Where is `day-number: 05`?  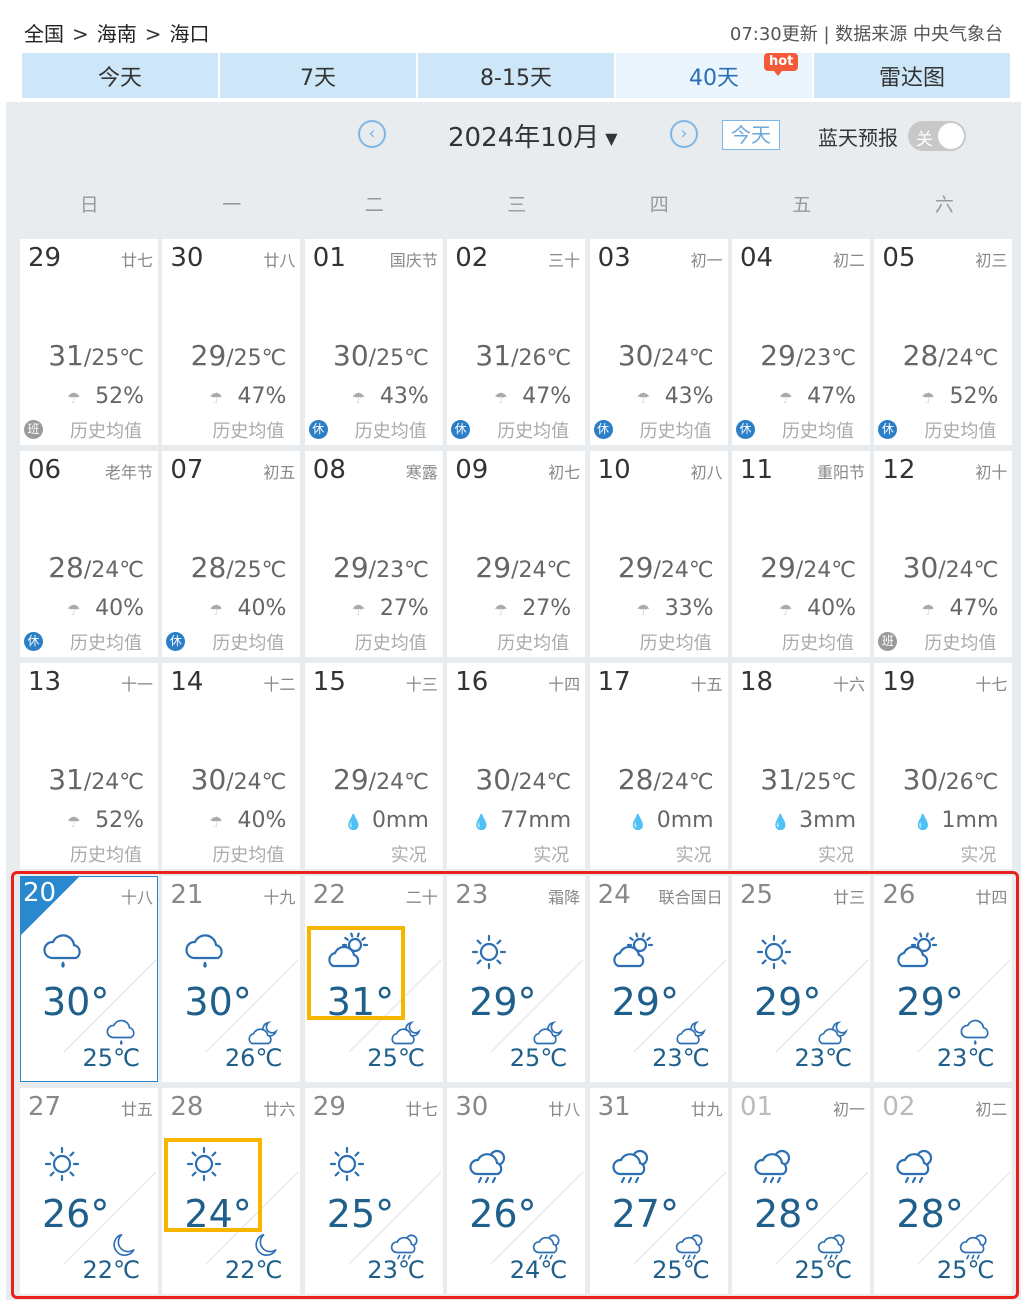 day-number: 05 is located at coordinates (899, 258).